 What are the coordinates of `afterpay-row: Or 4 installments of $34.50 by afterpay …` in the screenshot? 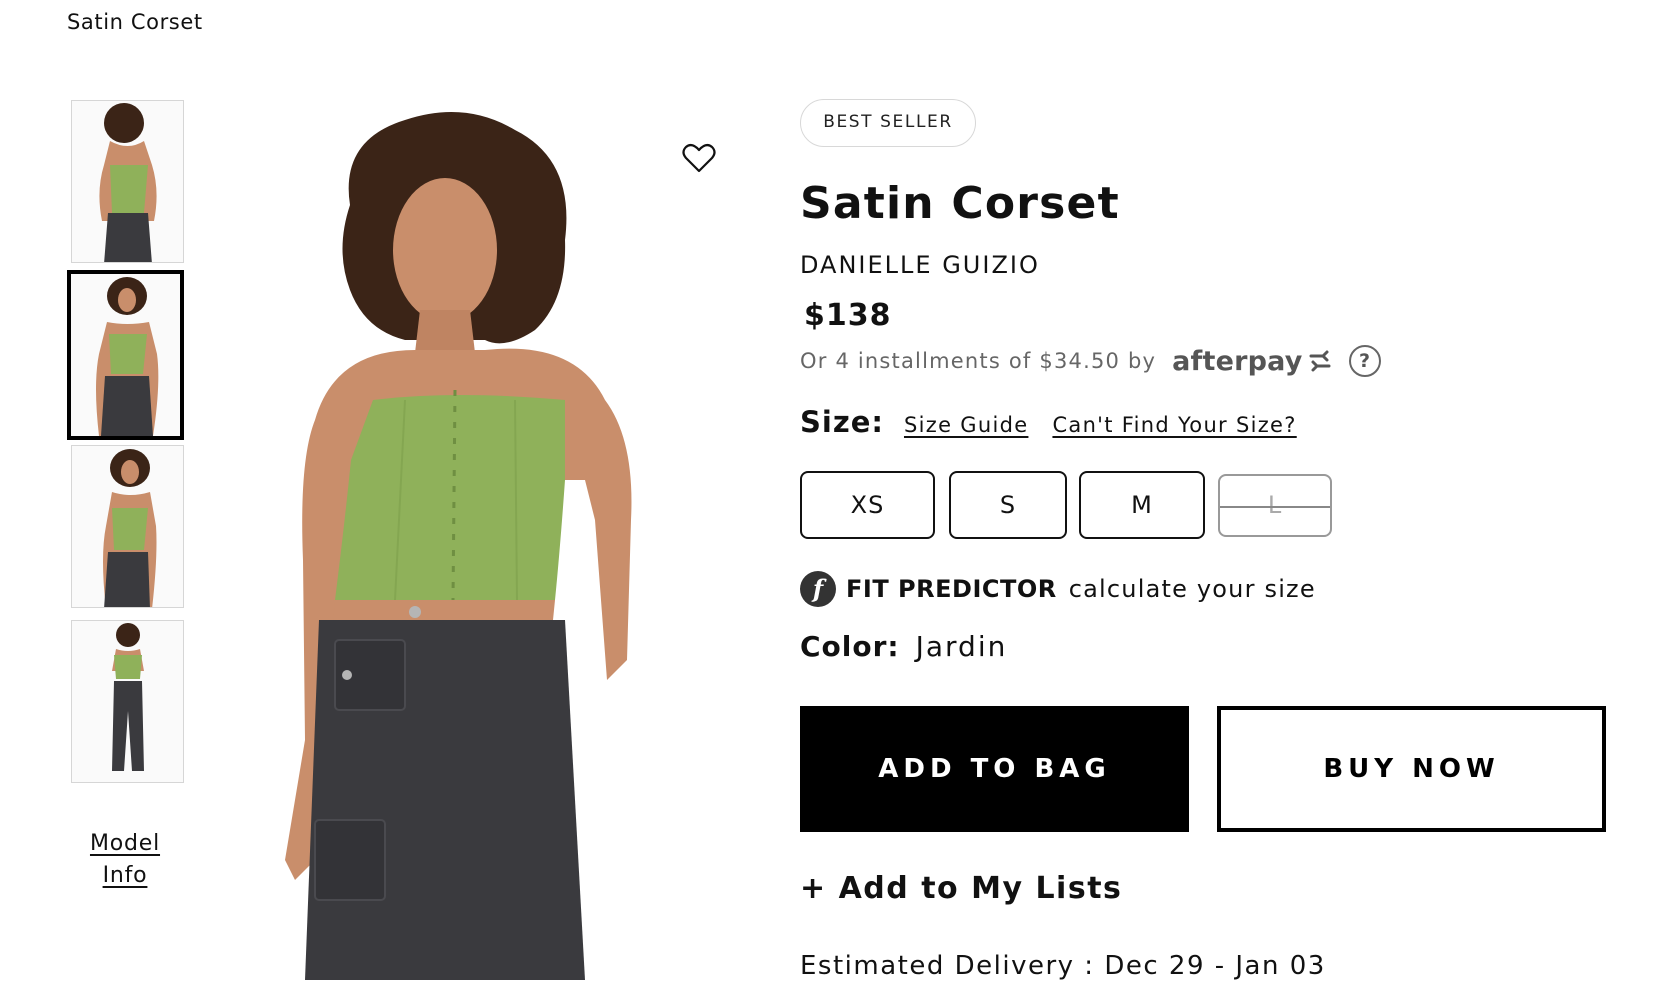 It's located at (1090, 361).